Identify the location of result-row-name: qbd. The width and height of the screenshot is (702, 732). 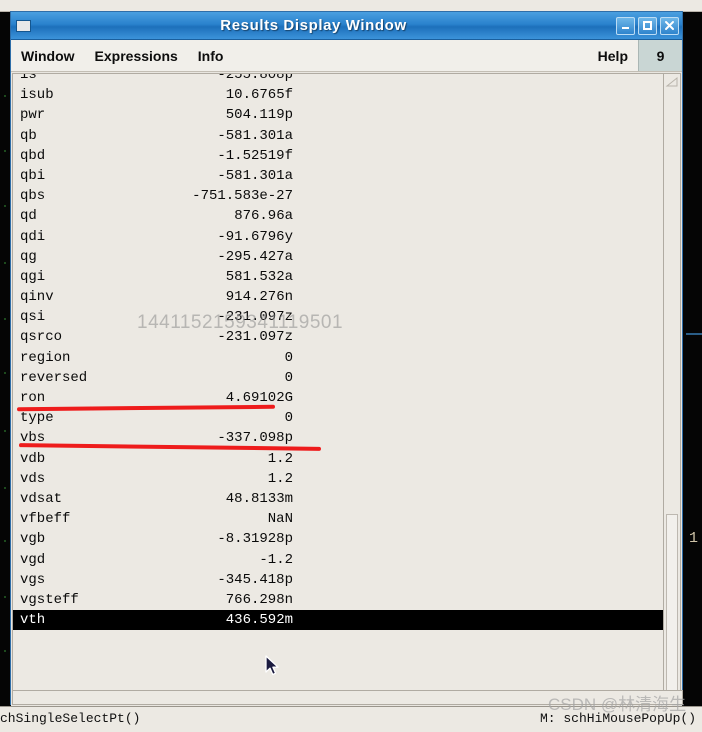
(33, 155).